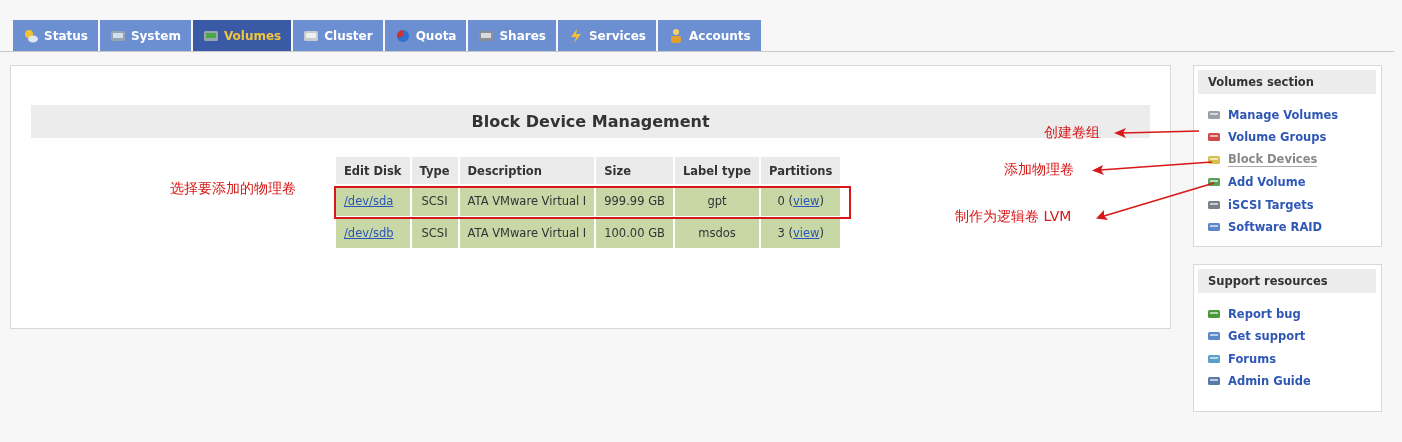 This screenshot has height=442, width=1402. Describe the element at coordinates (709, 35) in the screenshot. I see `tab: Accounts` at that location.